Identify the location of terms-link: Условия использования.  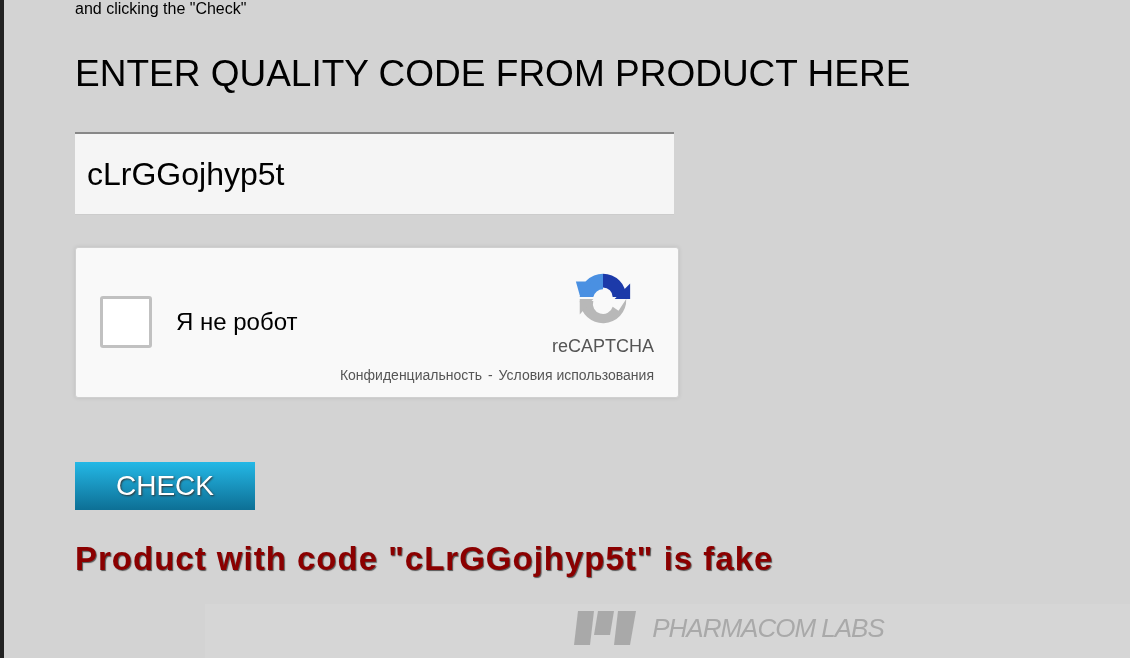
(576, 375).